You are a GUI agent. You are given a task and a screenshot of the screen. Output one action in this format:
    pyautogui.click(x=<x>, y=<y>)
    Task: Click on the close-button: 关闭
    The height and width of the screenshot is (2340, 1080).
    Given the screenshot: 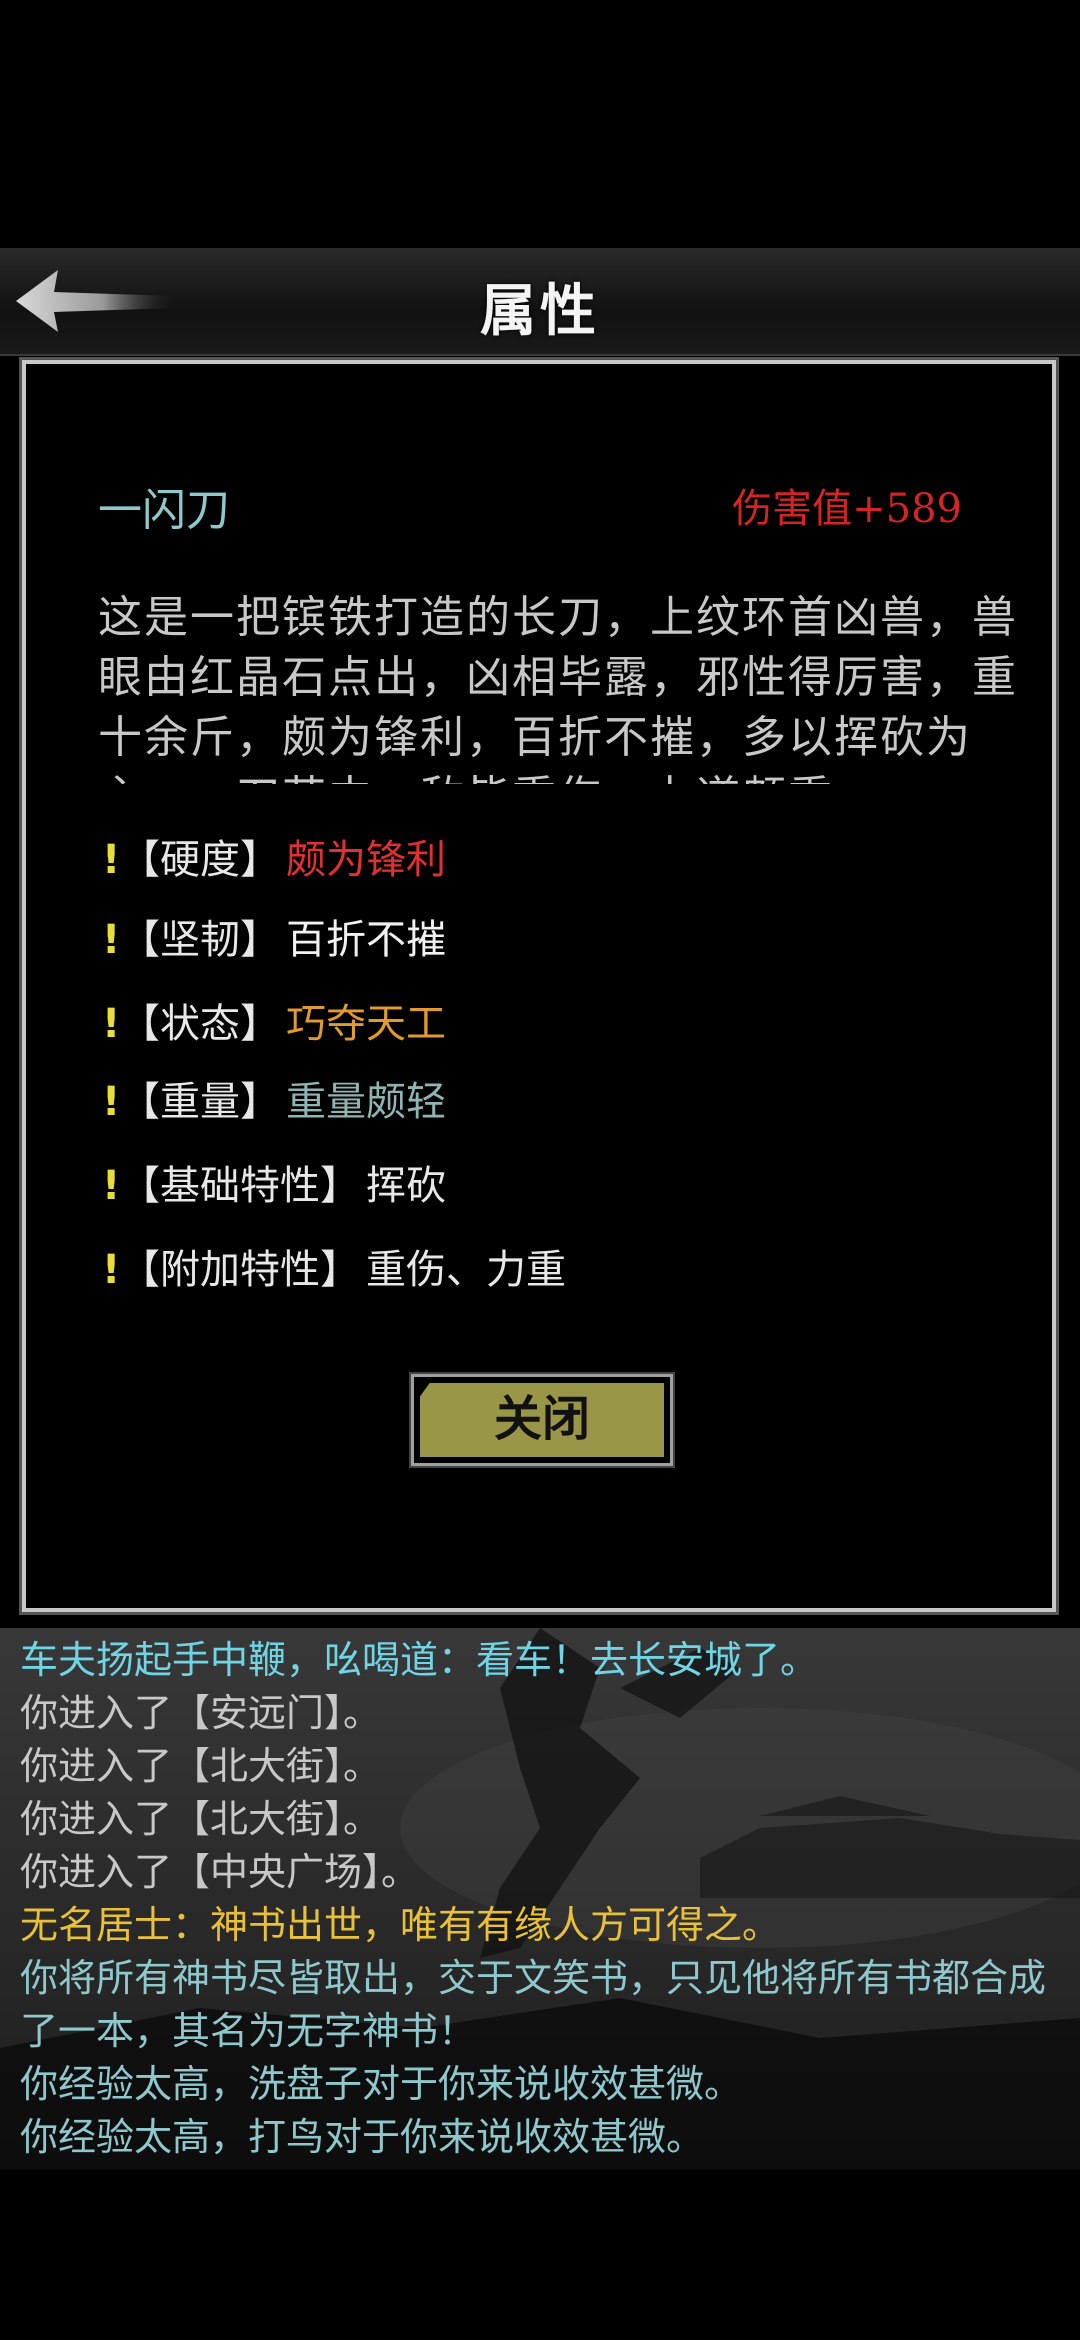 What is the action you would take?
    pyautogui.click(x=542, y=1420)
    